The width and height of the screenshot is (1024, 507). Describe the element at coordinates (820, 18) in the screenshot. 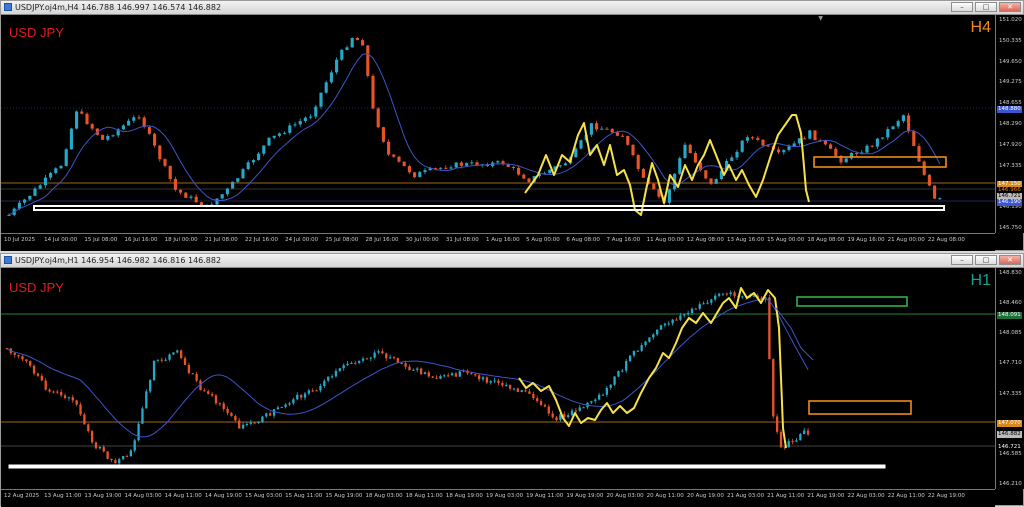

I see `chevron-down-icon: ▼` at that location.